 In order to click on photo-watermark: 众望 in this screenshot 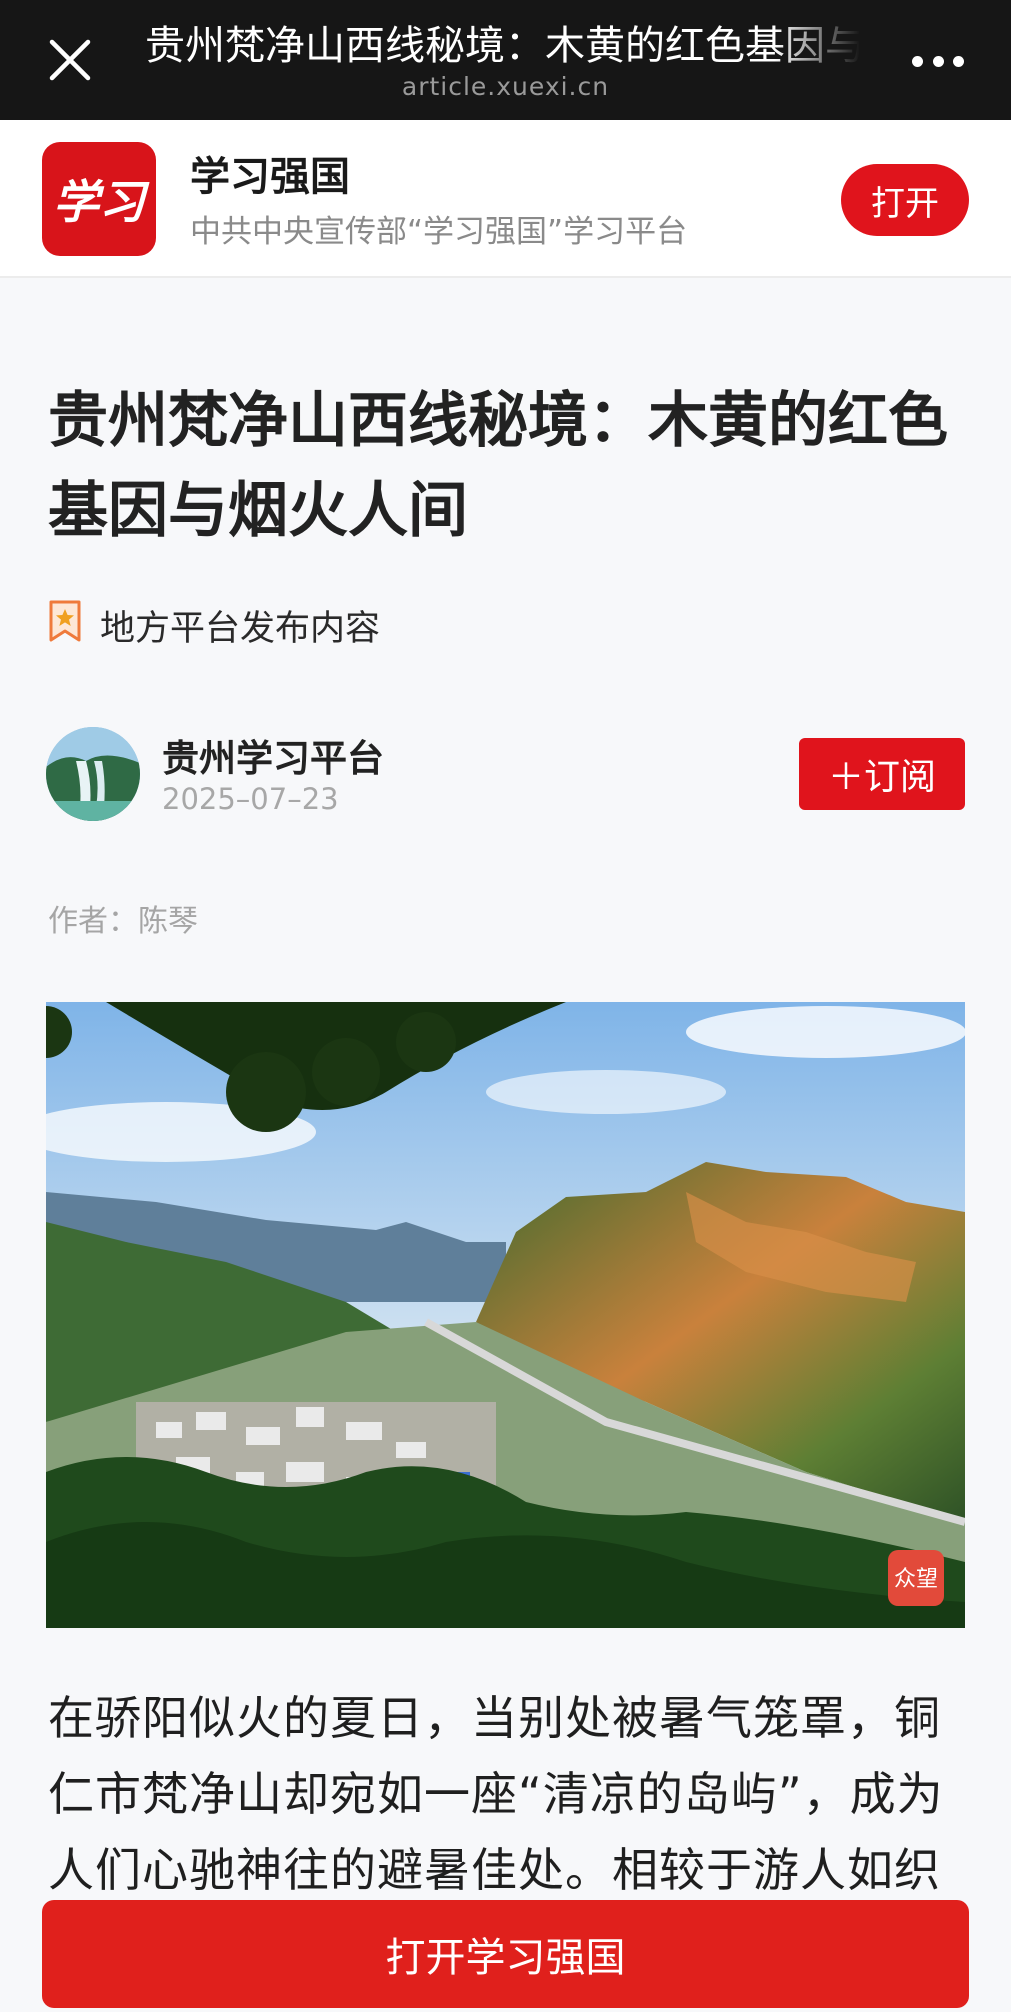, I will do `click(916, 1579)`.